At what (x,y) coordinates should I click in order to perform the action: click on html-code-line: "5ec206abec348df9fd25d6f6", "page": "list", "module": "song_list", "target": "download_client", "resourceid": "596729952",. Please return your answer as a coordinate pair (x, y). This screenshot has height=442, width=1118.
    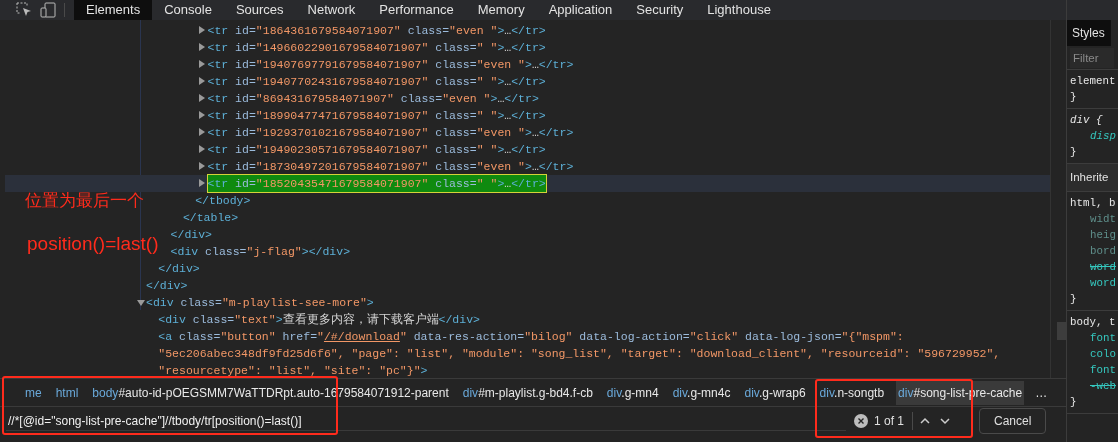
    Looking at the image, I should click on (579, 354).